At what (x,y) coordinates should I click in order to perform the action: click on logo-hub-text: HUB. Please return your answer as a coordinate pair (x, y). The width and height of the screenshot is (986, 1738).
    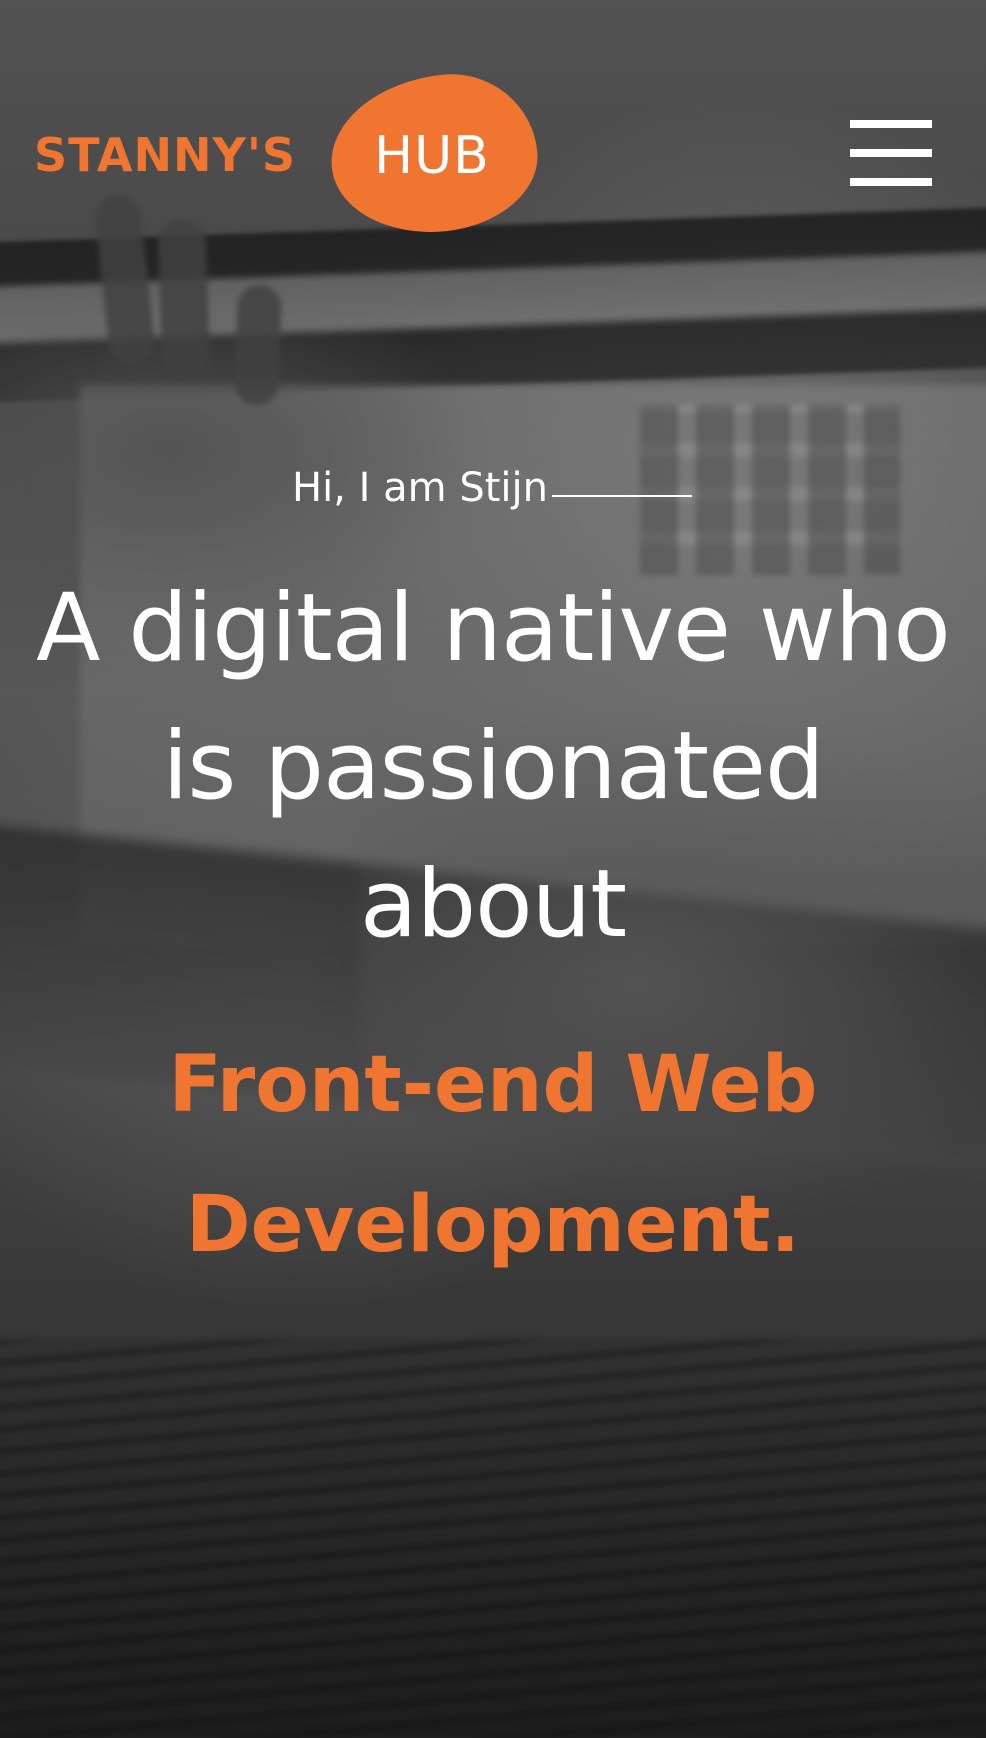
    Looking at the image, I should click on (432, 156).